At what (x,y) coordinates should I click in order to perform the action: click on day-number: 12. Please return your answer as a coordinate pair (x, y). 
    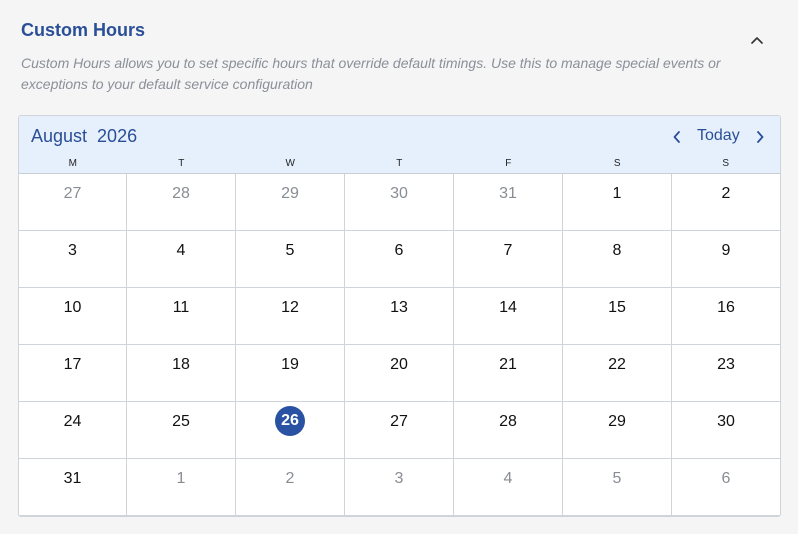
    Looking at the image, I should click on (290, 307).